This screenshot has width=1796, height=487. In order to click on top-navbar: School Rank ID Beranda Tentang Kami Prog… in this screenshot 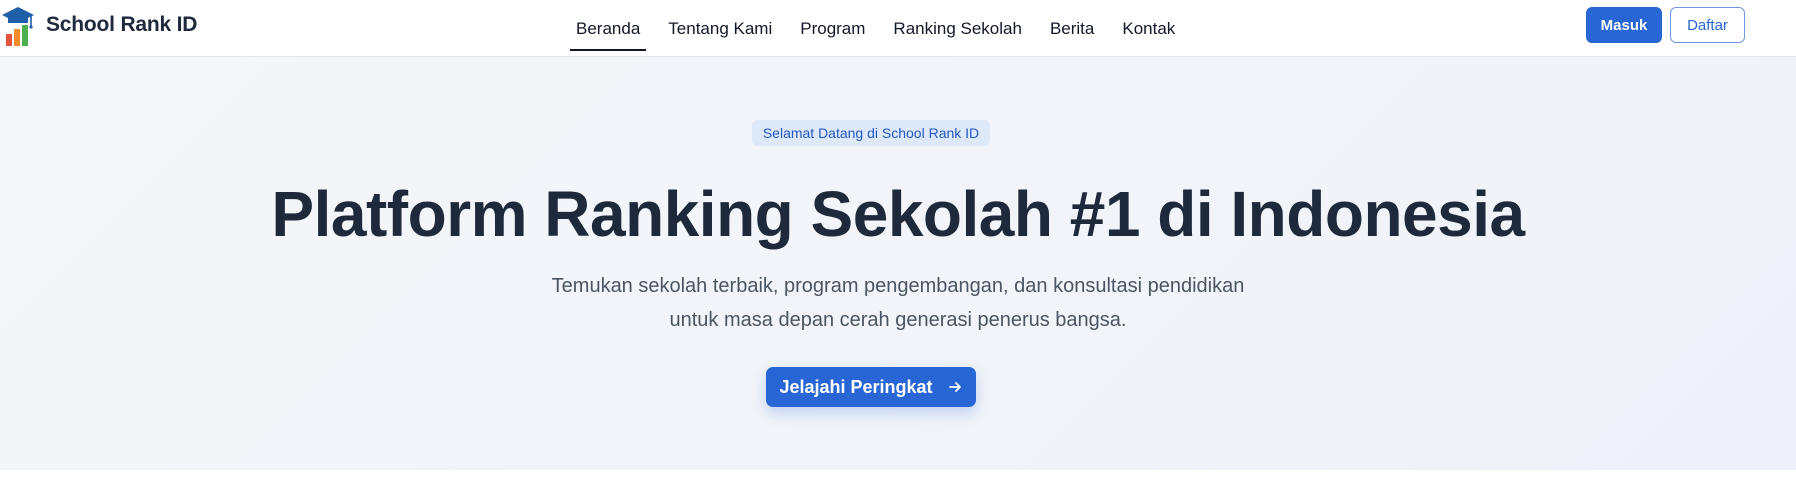, I will do `click(898, 28)`.